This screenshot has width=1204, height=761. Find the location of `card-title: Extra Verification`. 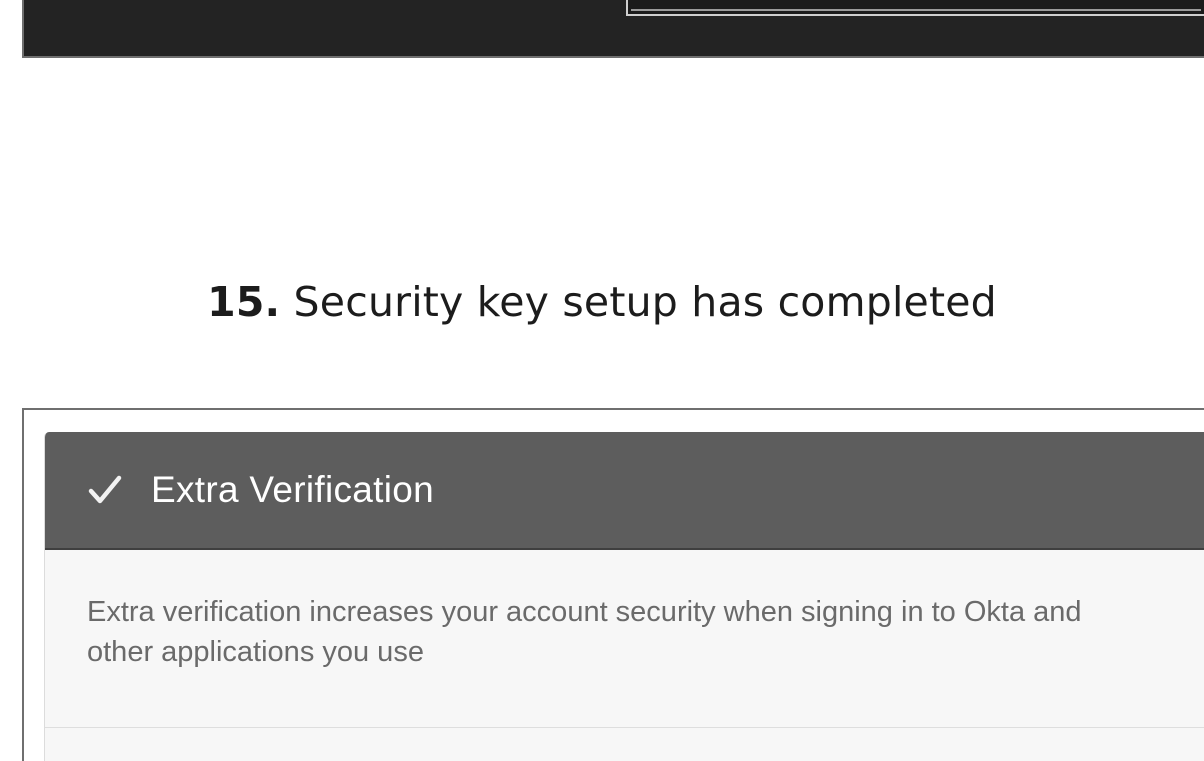

card-title: Extra Verification is located at coordinates (293, 489).